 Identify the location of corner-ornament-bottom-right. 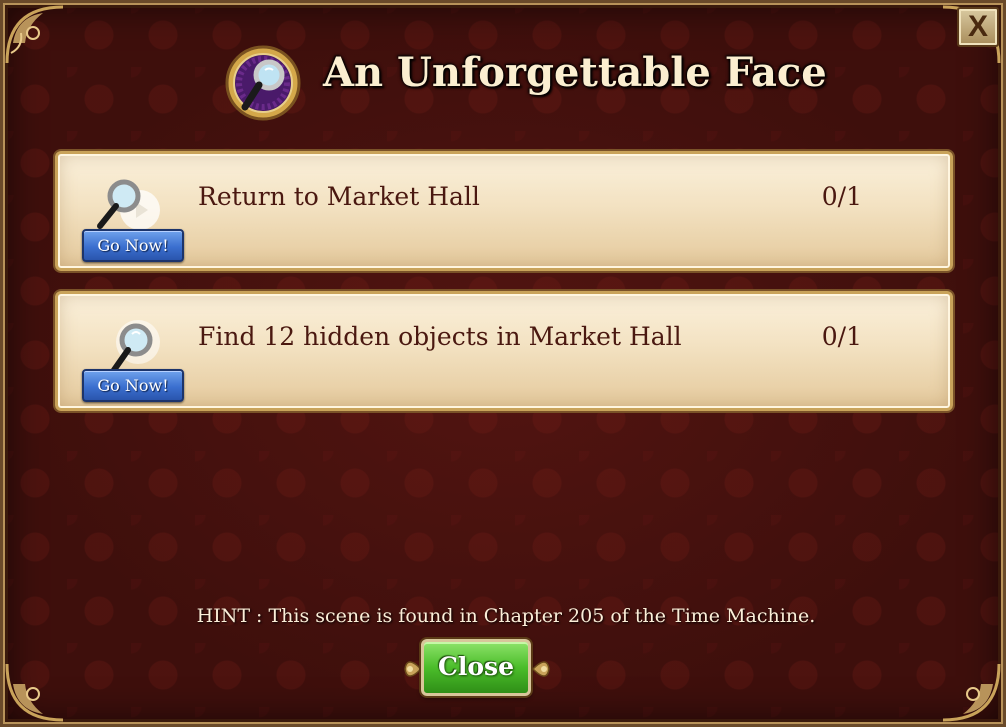
(971, 692).